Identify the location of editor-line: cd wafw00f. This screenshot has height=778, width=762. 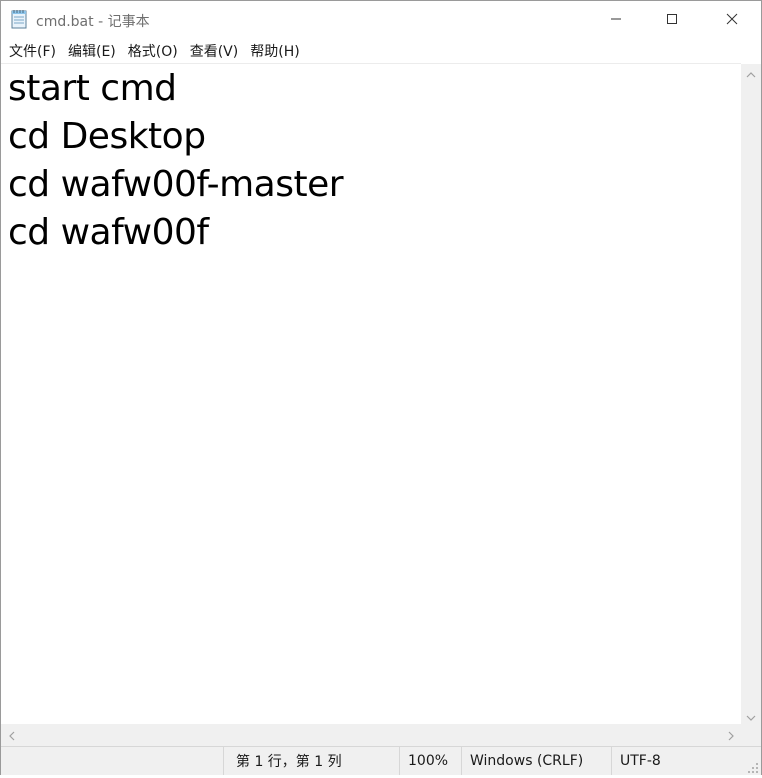
(108, 232).